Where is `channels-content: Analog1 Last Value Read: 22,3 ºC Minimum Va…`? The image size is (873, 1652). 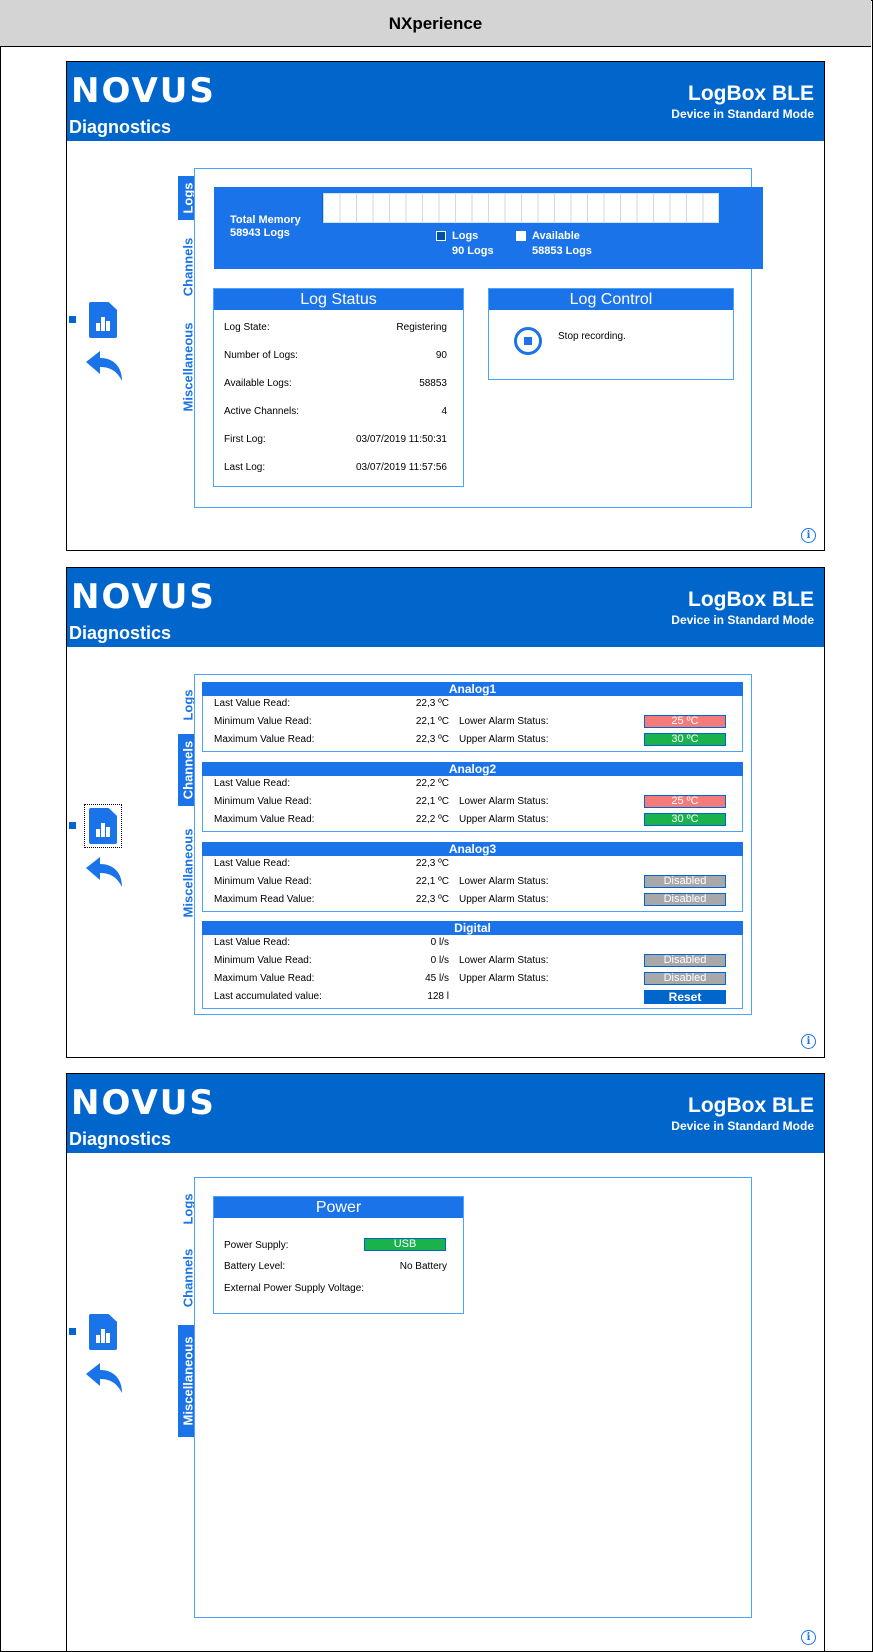
channels-content: Analog1 Last Value Read: 22,3 ºC Minimum Va… is located at coordinates (473, 844).